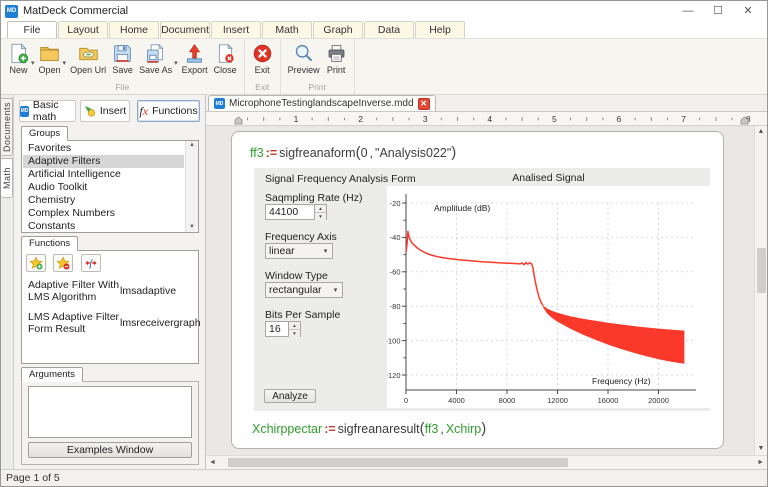 This screenshot has height=487, width=768. What do you see at coordinates (395, 272) in the screenshot?
I see `svg-text: -60` at bounding box center [395, 272].